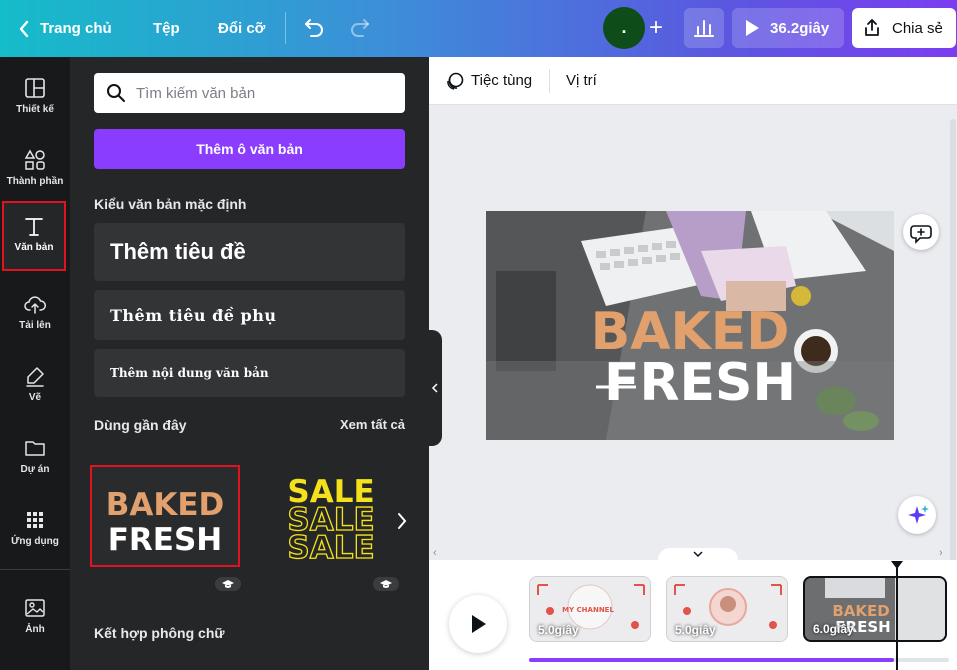 This screenshot has width=957, height=670. I want to click on add-heading-button: Thêm tiêu đề, so click(249, 252).